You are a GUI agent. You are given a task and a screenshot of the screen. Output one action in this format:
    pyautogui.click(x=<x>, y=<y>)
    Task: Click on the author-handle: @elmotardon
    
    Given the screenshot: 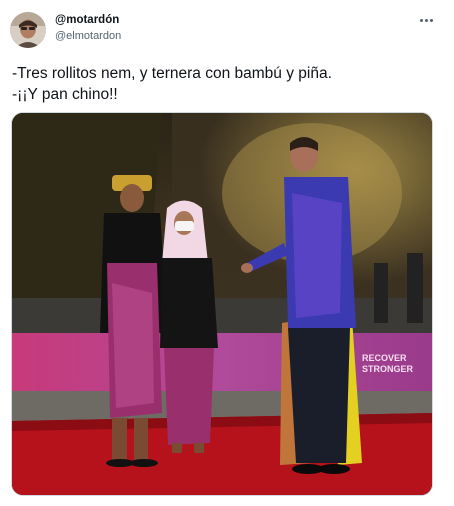 What is the action you would take?
    pyautogui.click(x=88, y=36)
    